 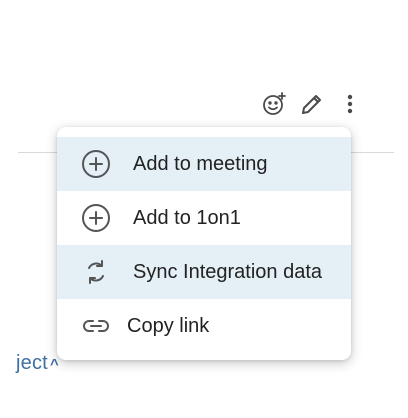 What do you see at coordinates (200, 163) in the screenshot?
I see `menu-item-label: Add to meeting` at bounding box center [200, 163].